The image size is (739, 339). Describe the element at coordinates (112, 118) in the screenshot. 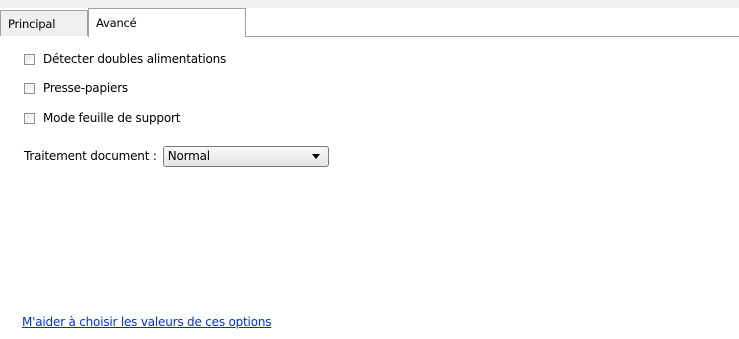

I see `carrier-sheet-mode-label: Mode feuille de support` at that location.